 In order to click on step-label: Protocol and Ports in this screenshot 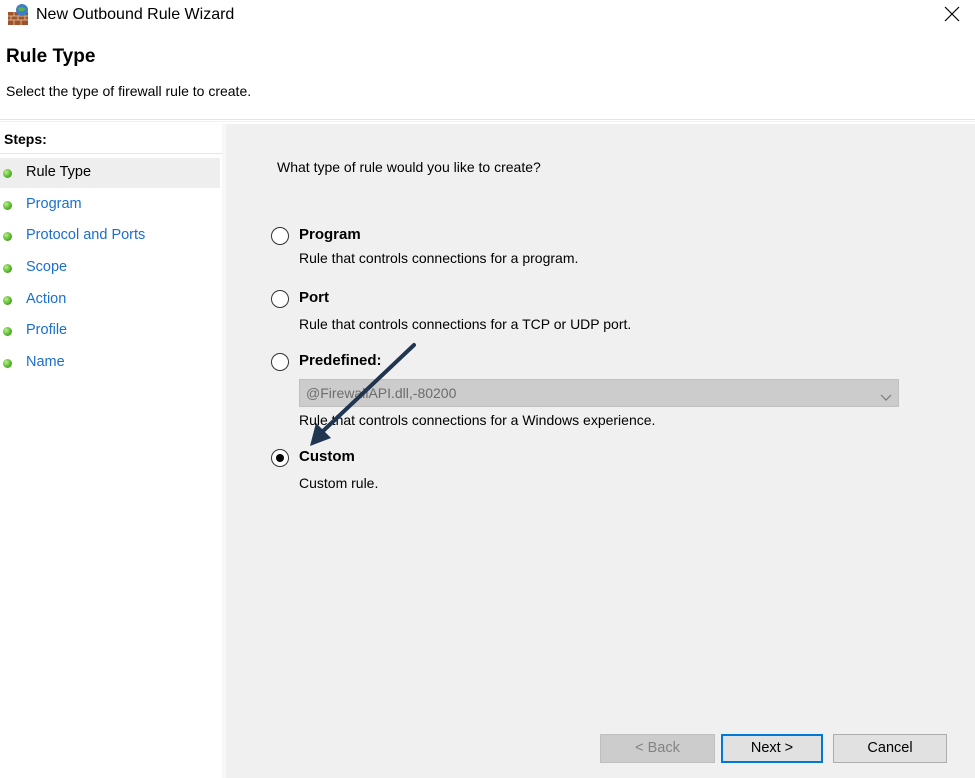, I will do `click(86, 235)`.